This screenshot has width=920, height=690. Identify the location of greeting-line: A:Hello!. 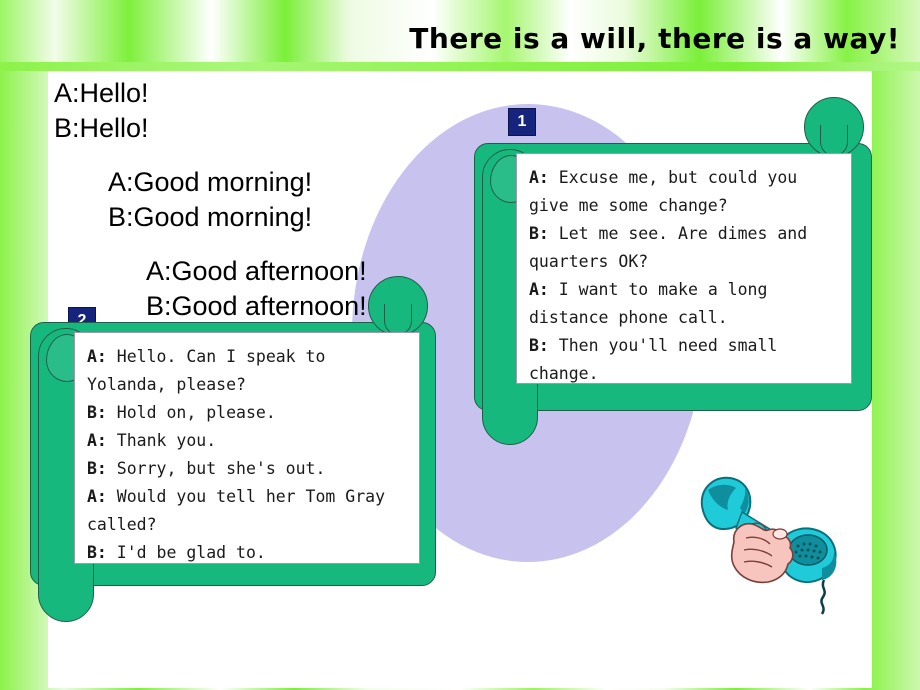
(101, 93).